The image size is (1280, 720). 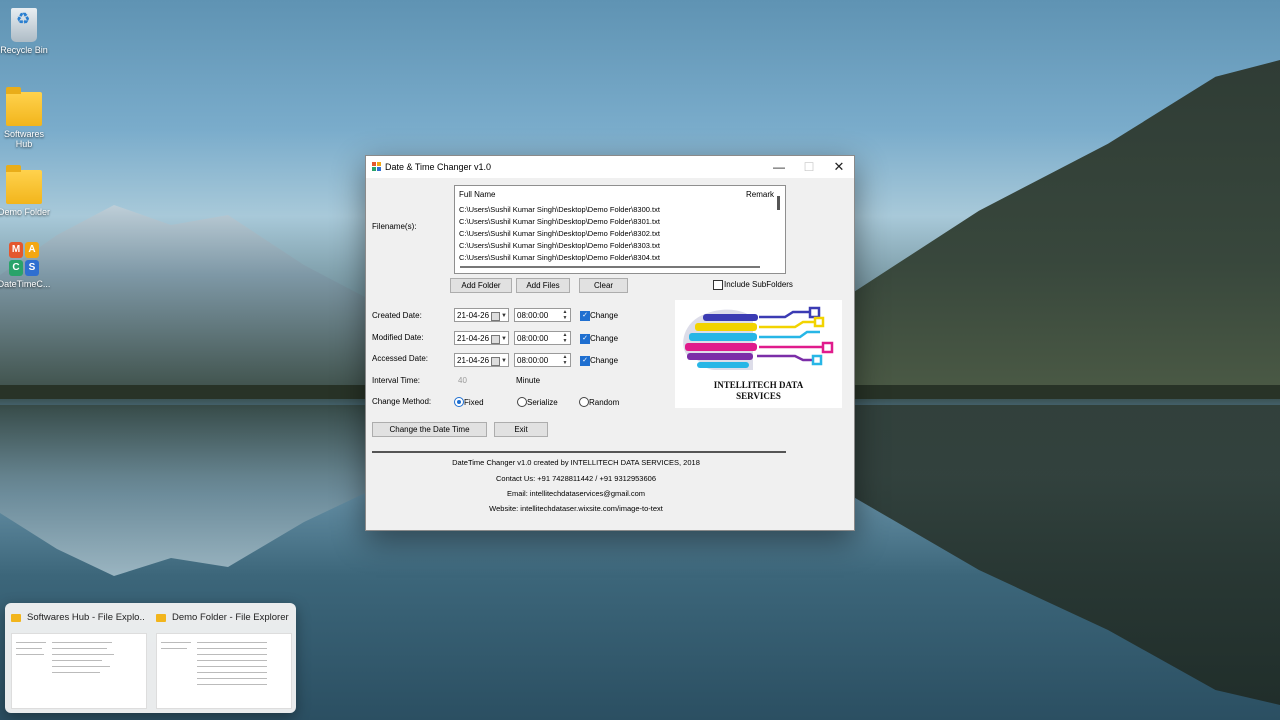 What do you see at coordinates (459, 402) in the screenshot?
I see `method-fixed-radio` at bounding box center [459, 402].